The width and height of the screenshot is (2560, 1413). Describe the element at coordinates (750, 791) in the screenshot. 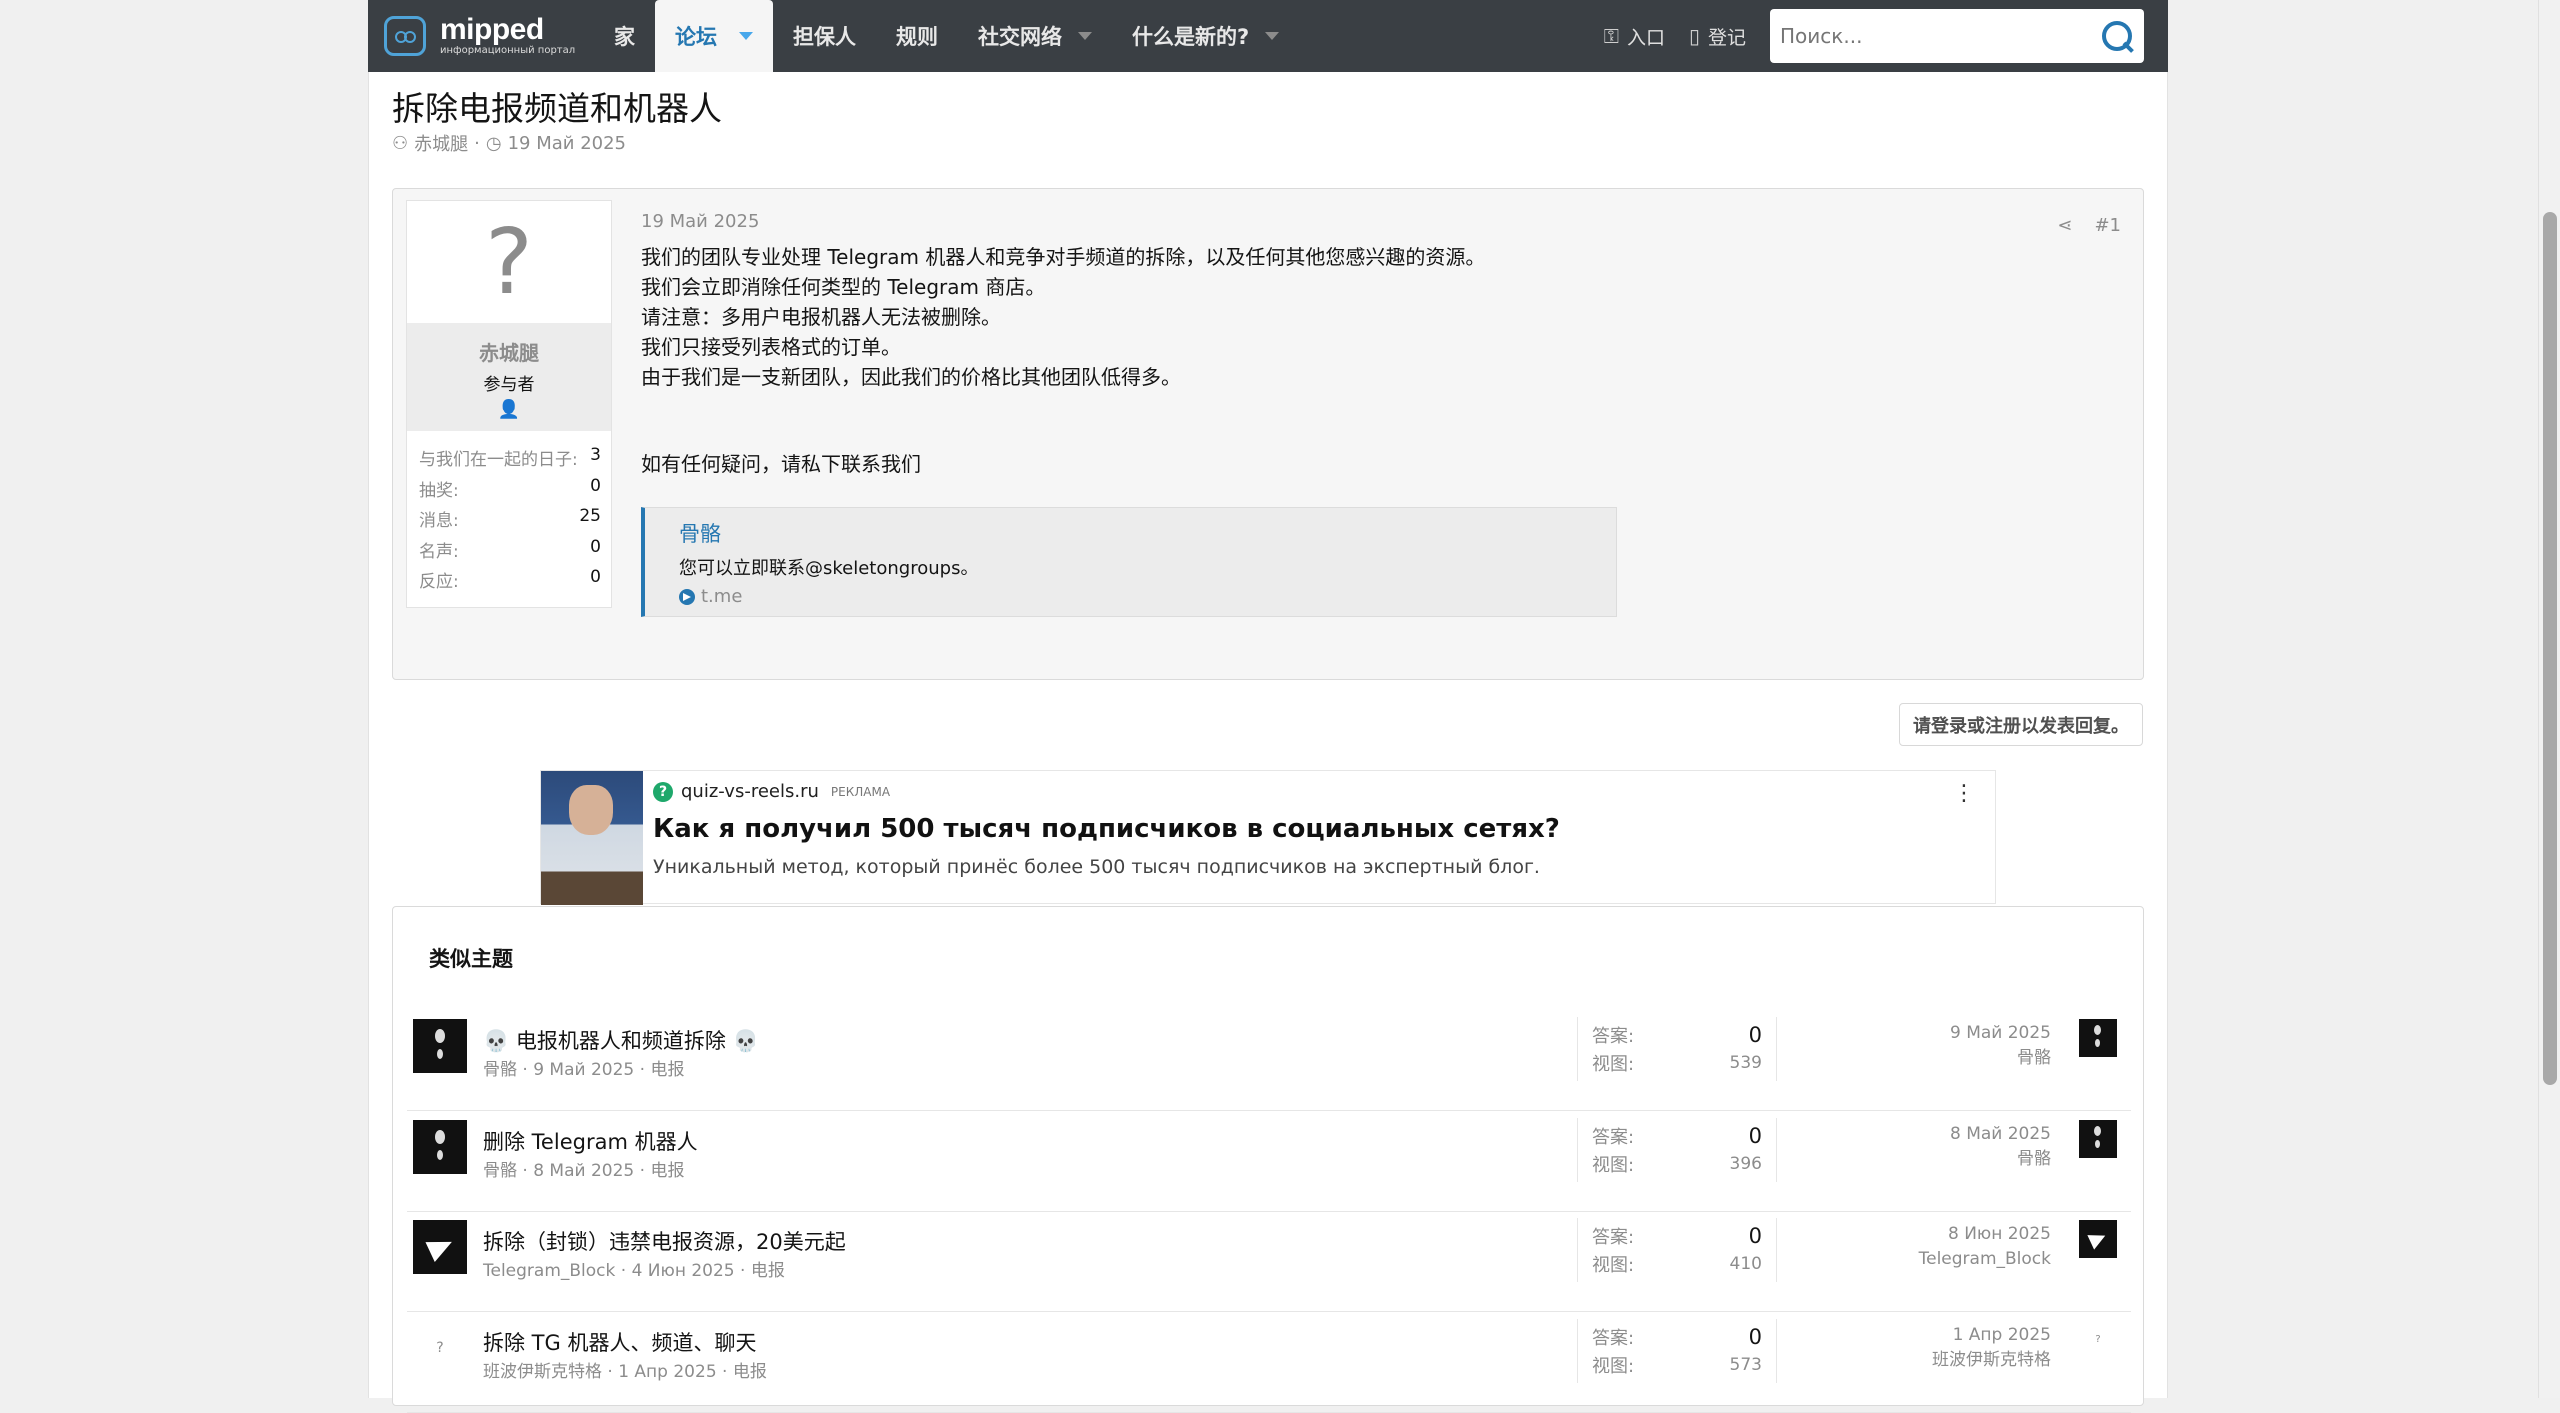

I see `ad-host: quiz-vs-reels.ru` at that location.